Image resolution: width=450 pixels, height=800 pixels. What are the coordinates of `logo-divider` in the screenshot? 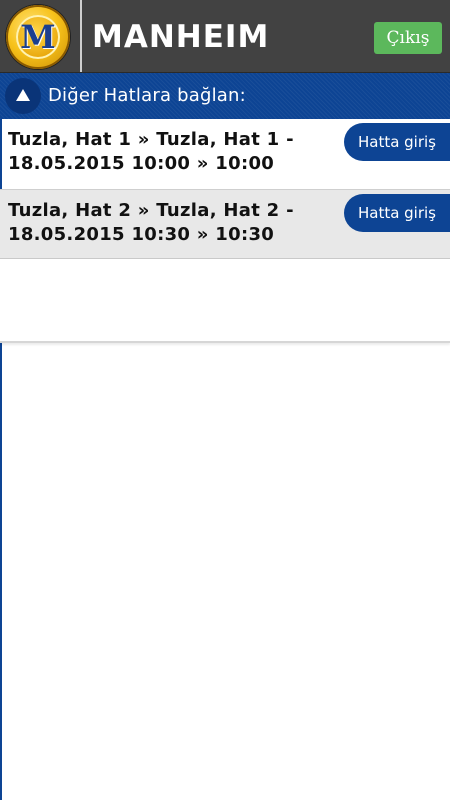 It's located at (81, 36).